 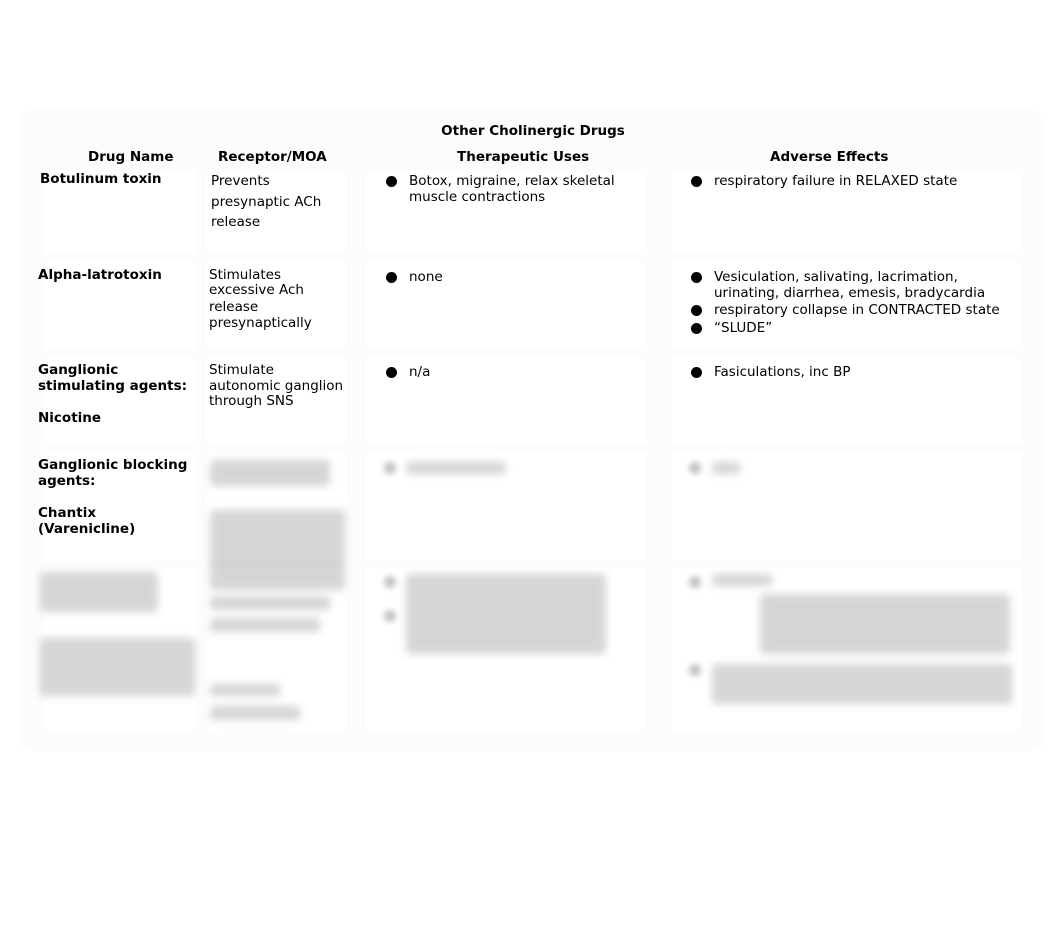 What do you see at coordinates (240, 181) in the screenshot?
I see `moa-line: Prevents` at bounding box center [240, 181].